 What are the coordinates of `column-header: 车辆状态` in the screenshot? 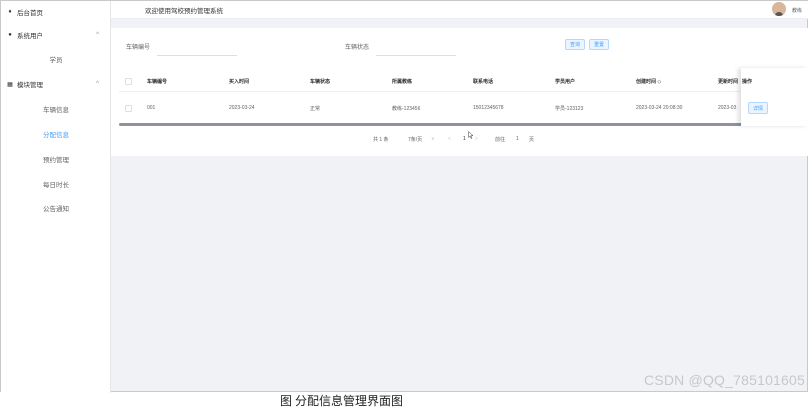 It's located at (320, 82).